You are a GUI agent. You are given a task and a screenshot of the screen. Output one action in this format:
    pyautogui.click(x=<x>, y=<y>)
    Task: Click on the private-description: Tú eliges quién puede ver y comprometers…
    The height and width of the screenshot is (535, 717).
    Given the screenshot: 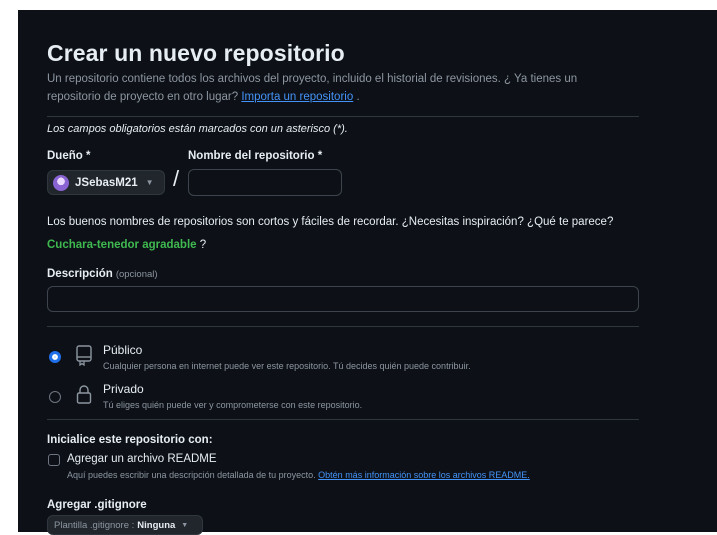 What is the action you would take?
    pyautogui.click(x=233, y=405)
    